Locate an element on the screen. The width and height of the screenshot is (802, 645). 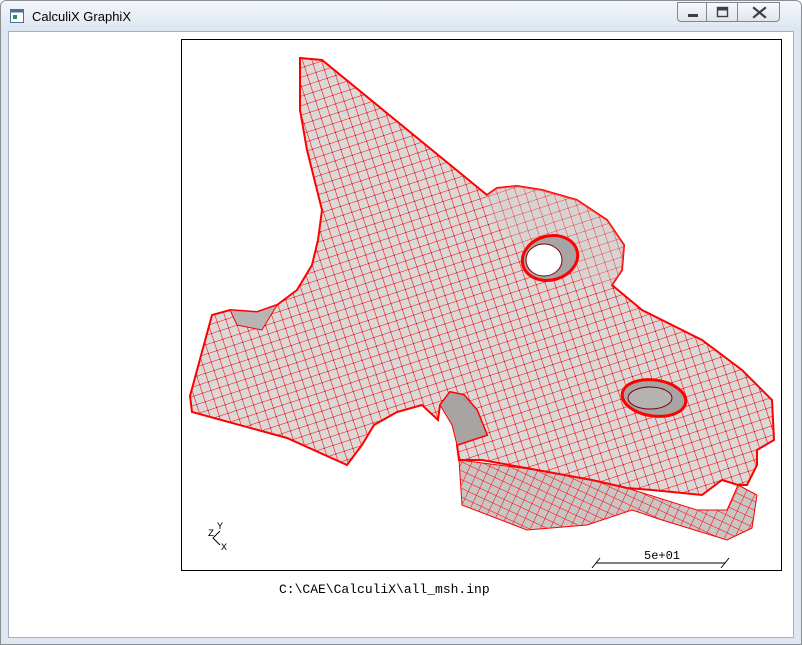
minimize-button is located at coordinates (692, 12).